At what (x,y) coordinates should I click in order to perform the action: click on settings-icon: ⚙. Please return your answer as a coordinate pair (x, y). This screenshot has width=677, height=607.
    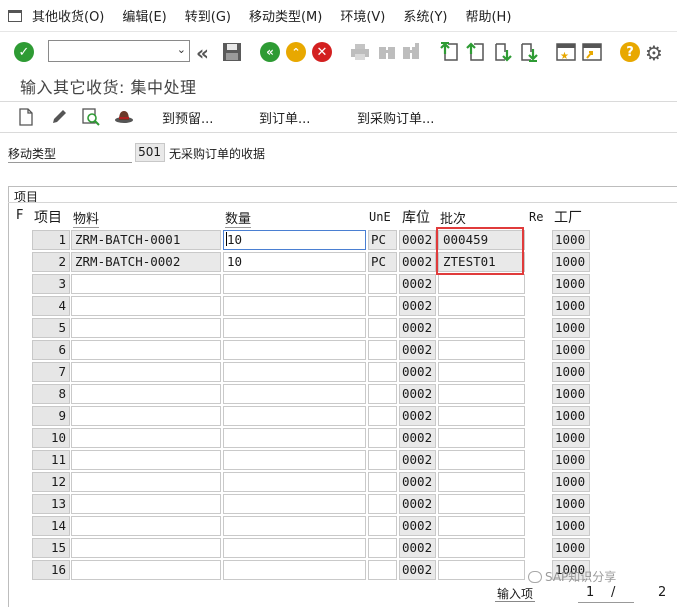
    Looking at the image, I should click on (654, 53).